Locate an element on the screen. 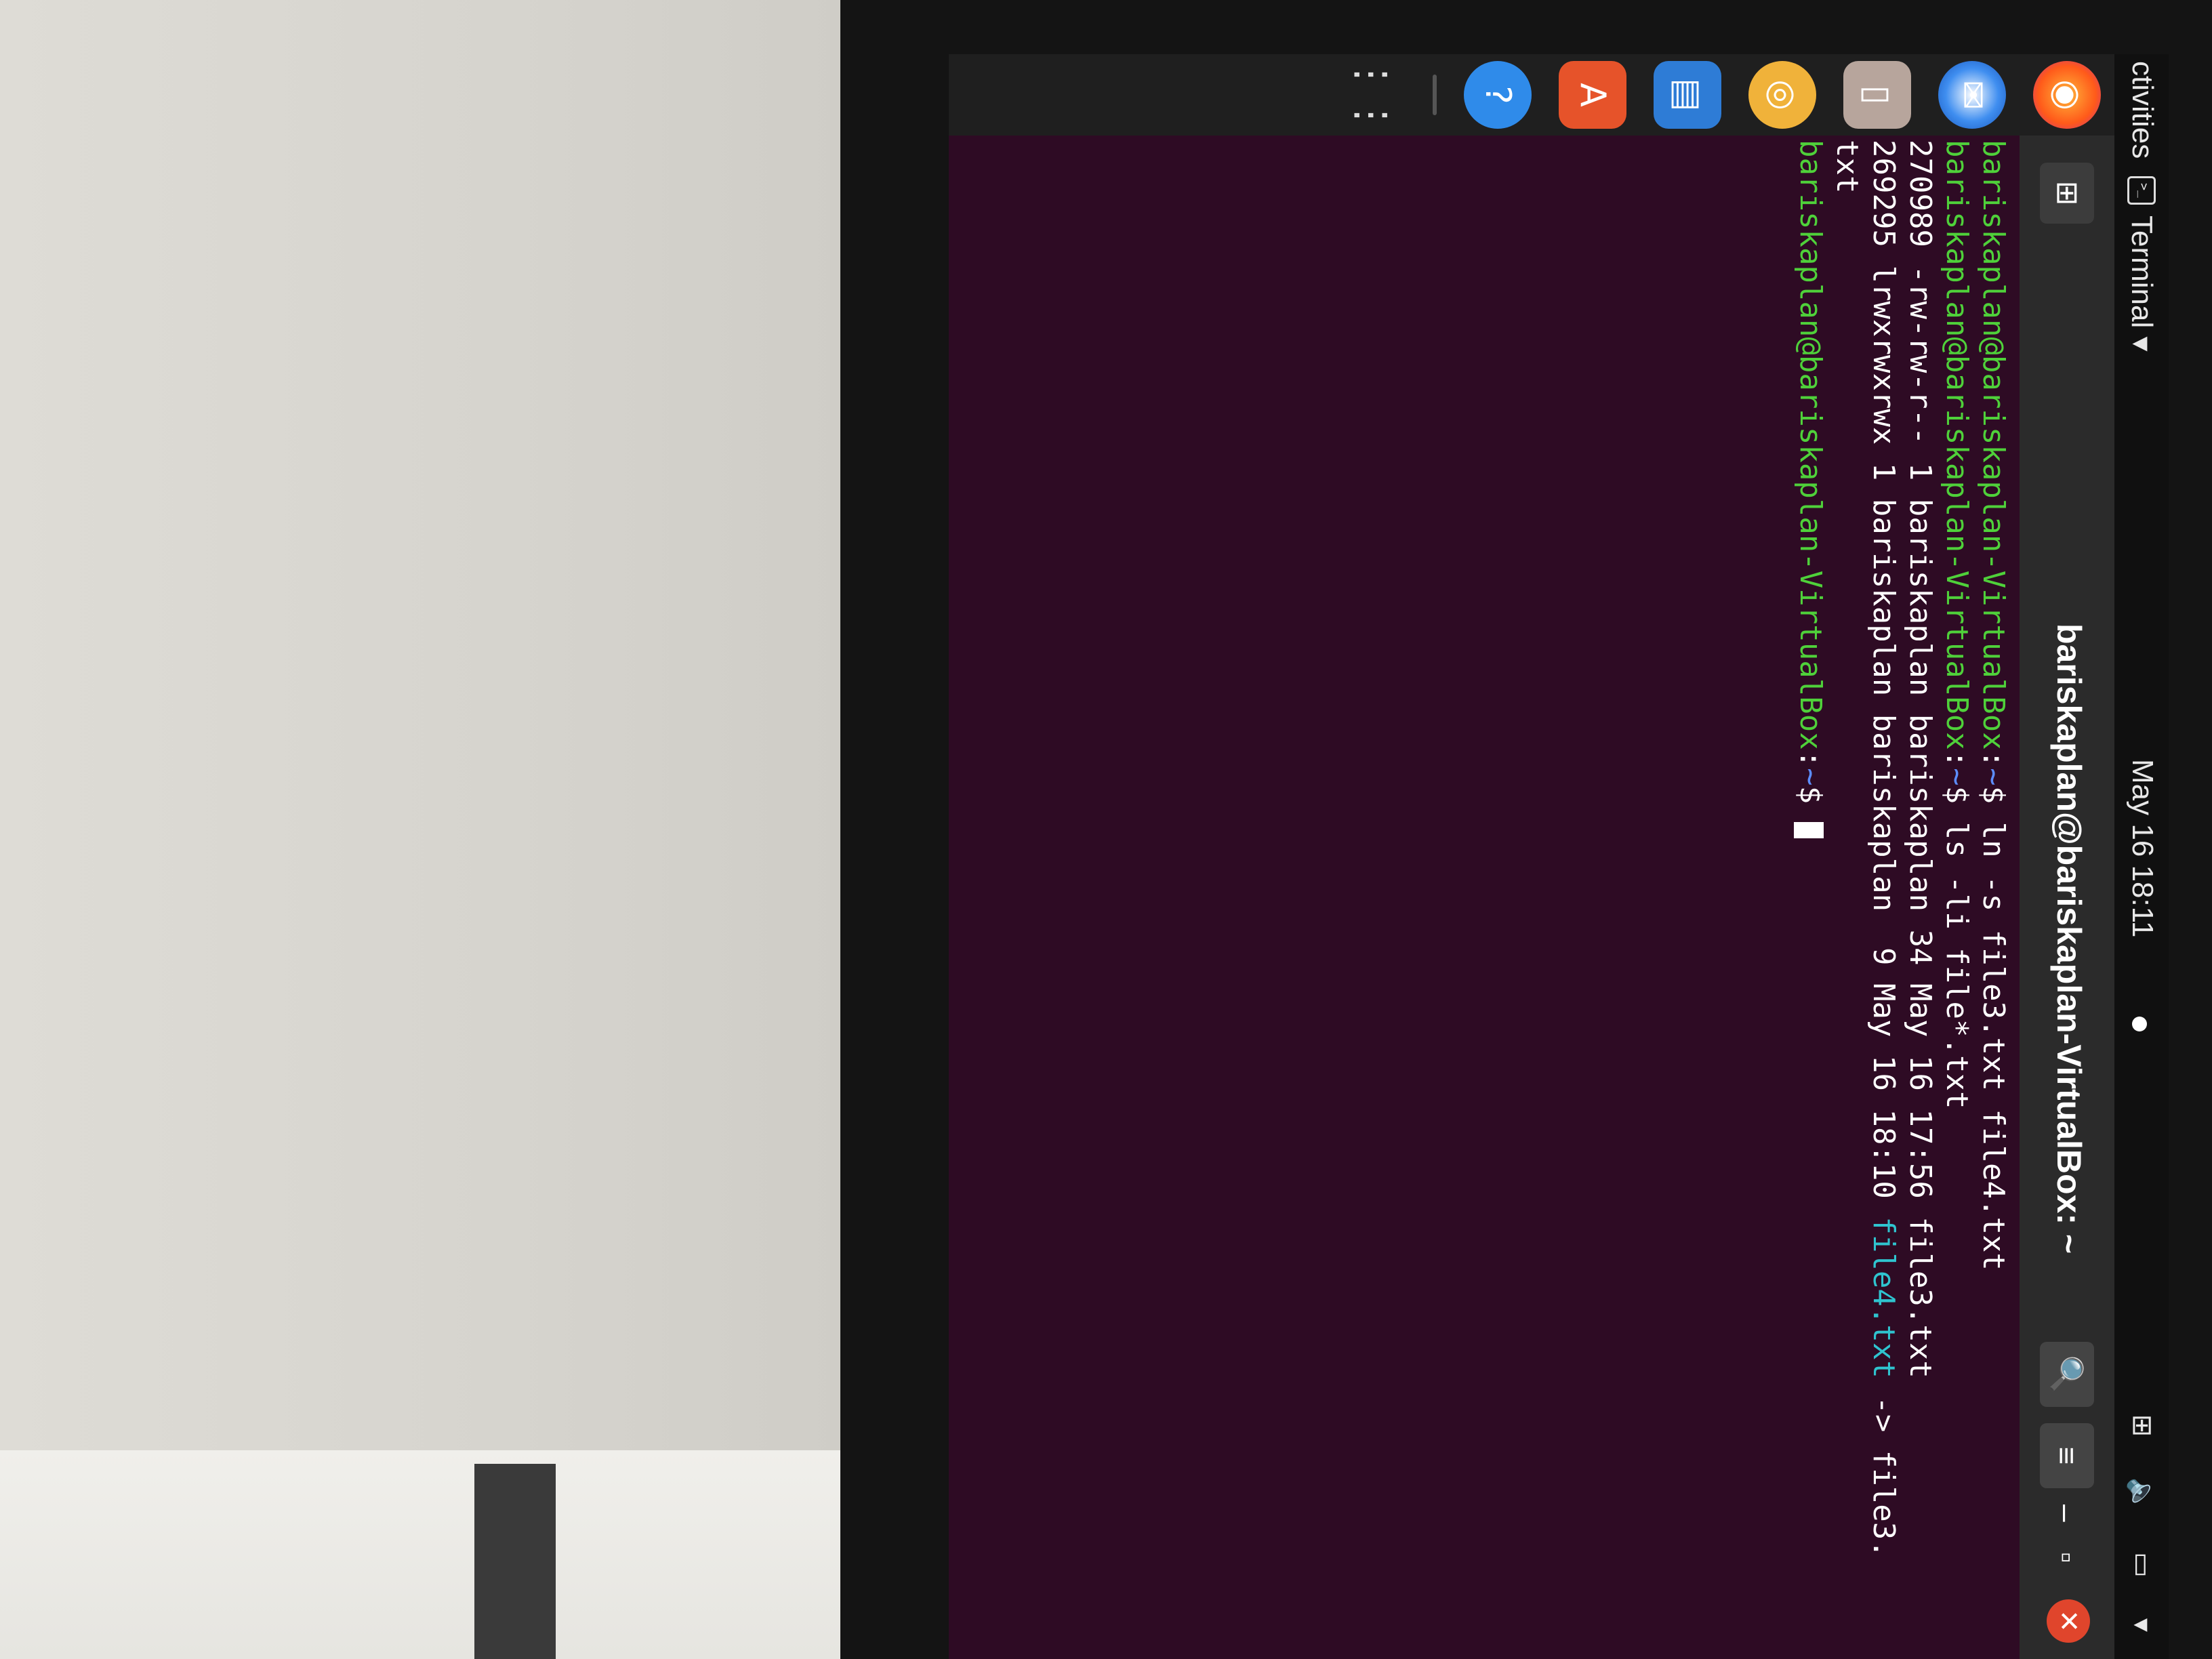  network-icon: ⊞ is located at coordinates (2142, 1426).